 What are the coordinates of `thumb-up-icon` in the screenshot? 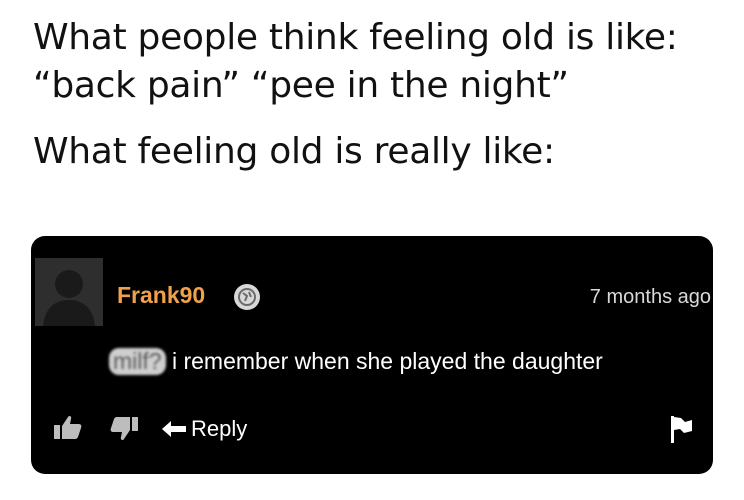 It's located at (68, 429).